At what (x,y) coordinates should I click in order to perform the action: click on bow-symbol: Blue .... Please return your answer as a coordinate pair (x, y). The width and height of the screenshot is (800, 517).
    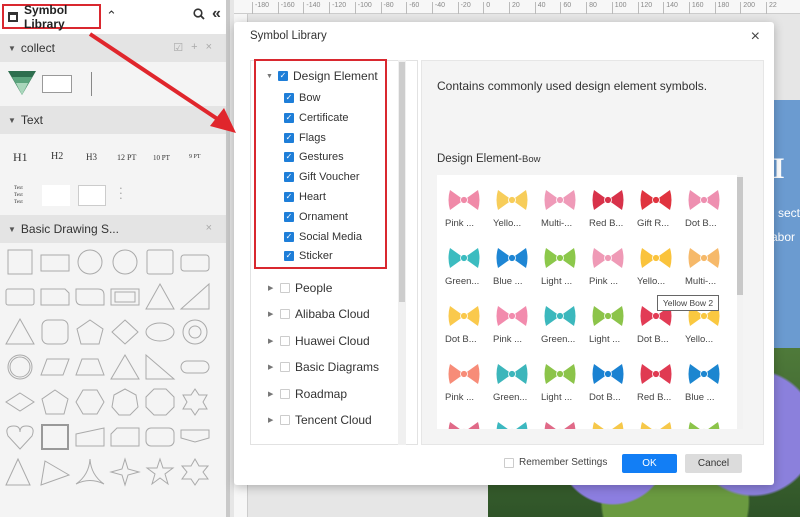
    Looking at the image, I should click on (708, 382).